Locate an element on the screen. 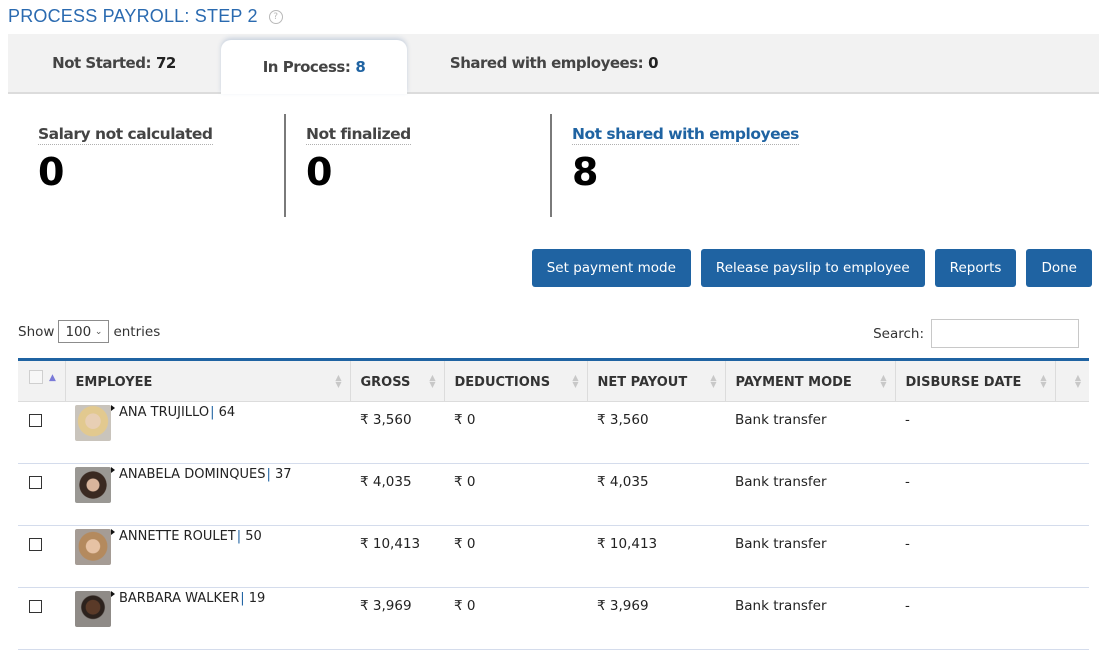 Image resolution: width=1109 pixels, height=650 pixels. column-header-payment-mode: PAYMENT MODE ▲ ▼ is located at coordinates (810, 381).